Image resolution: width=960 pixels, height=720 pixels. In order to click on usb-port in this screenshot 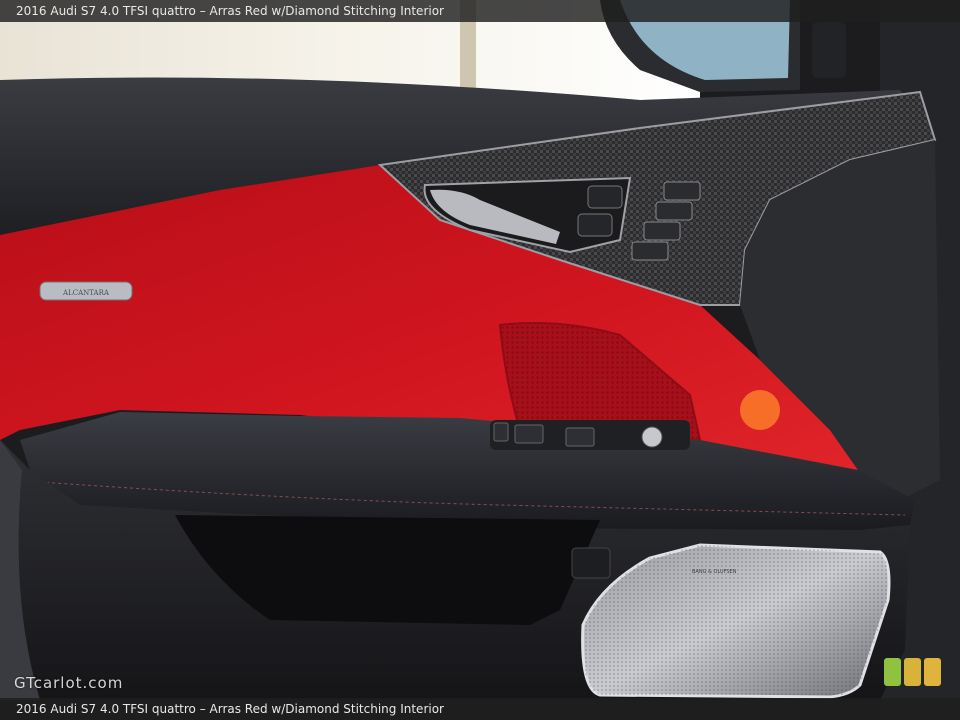, I will do `click(591, 563)`.